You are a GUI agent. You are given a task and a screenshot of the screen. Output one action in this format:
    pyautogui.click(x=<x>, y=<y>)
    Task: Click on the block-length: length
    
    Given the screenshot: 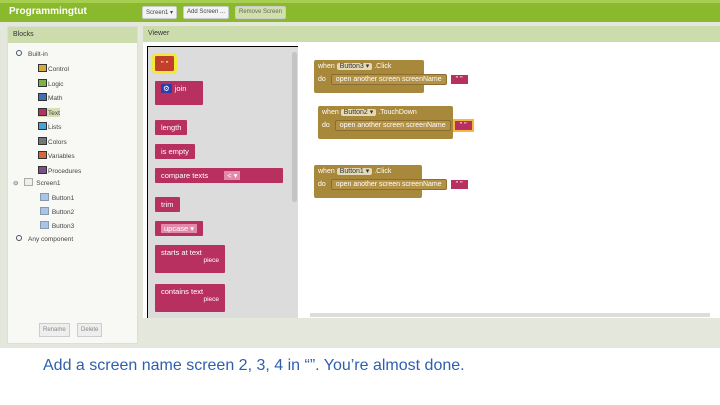 What is the action you would take?
    pyautogui.click(x=171, y=127)
    